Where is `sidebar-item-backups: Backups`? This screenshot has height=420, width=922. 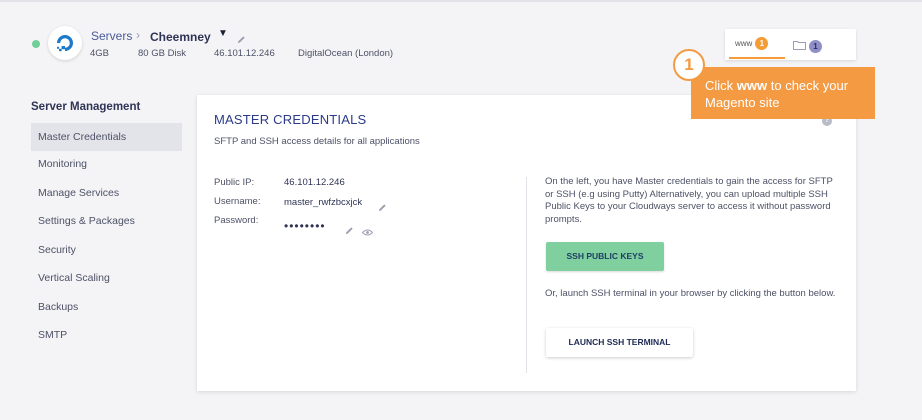
sidebar-item-backups: Backups is located at coordinates (106, 307).